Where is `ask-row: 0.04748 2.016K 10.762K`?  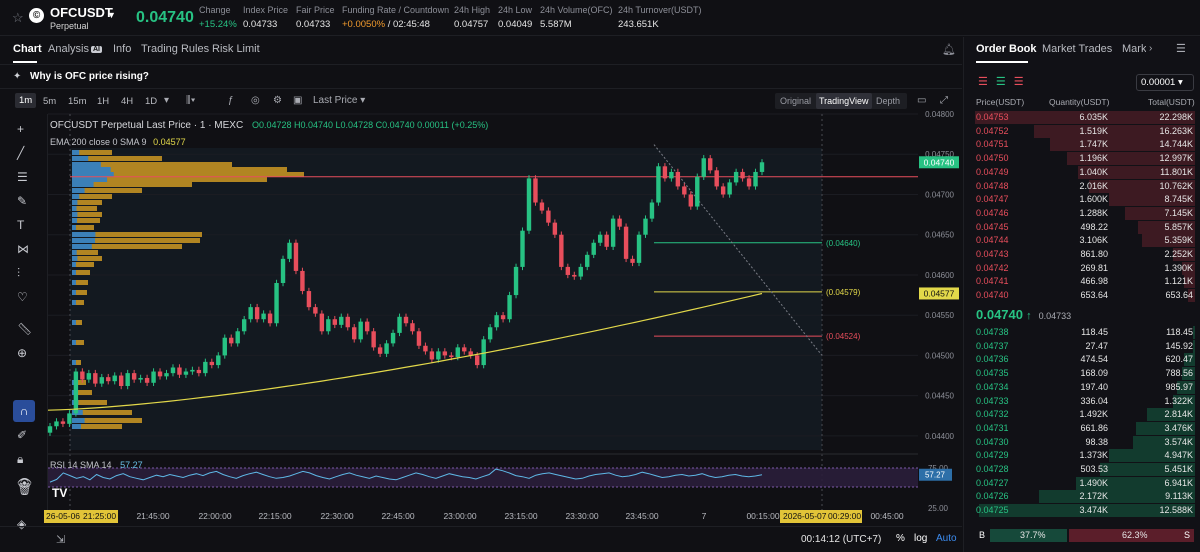 ask-row: 0.04748 2.016K 10.762K is located at coordinates (1082, 186).